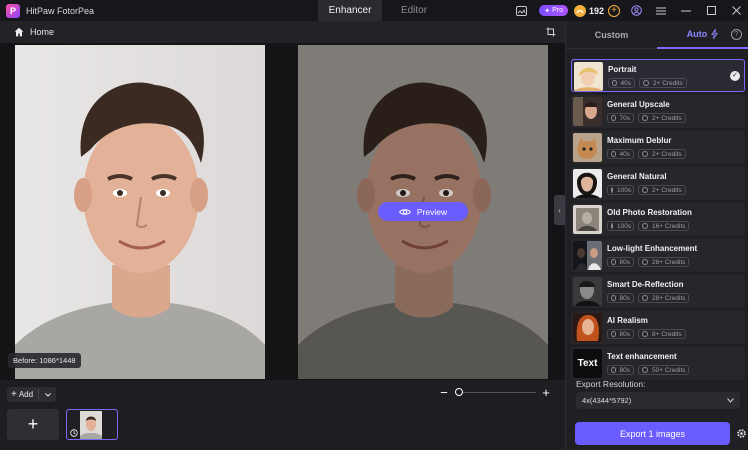 This screenshot has height=450, width=748. Describe the element at coordinates (736, 11) in the screenshot. I see `close-icon` at that location.